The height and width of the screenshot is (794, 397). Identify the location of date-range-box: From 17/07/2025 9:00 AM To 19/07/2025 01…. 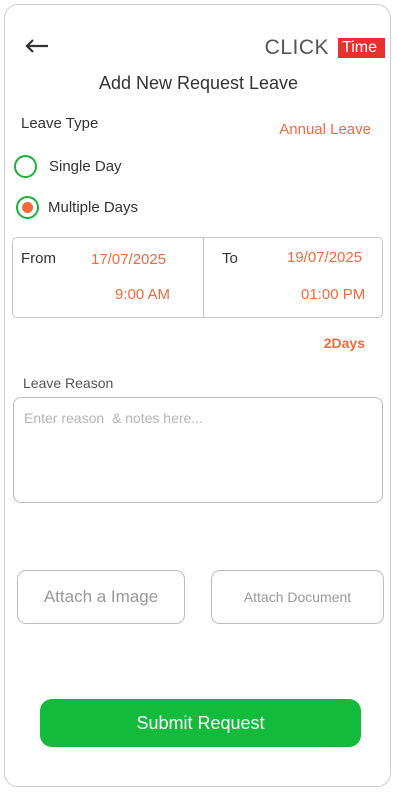
(197, 277).